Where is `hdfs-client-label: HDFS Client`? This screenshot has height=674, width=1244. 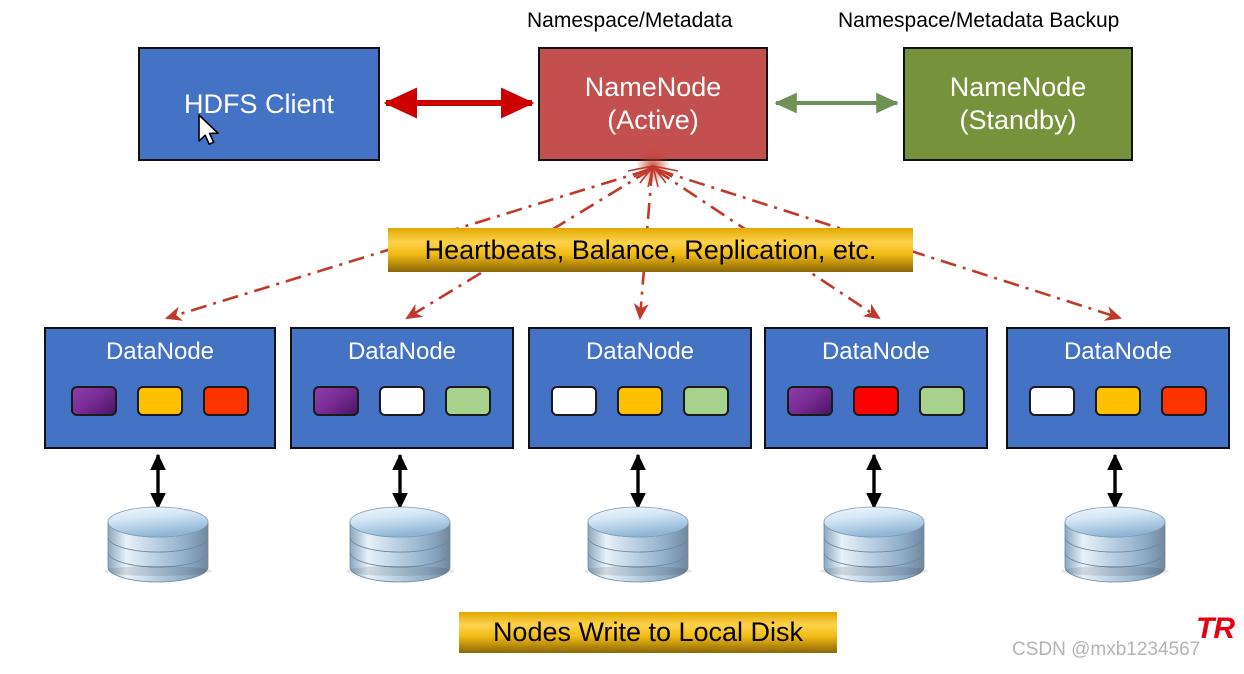 hdfs-client-label: HDFS Client is located at coordinates (259, 103).